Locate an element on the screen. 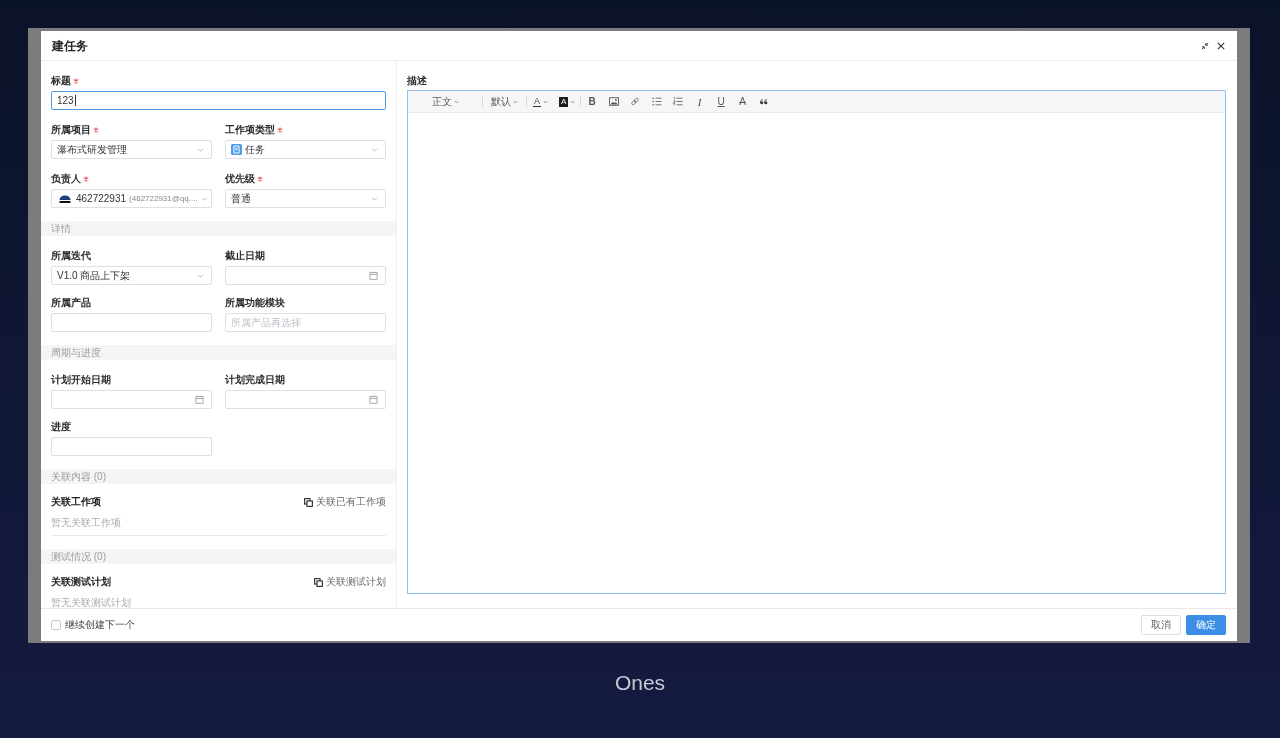  document-icon is located at coordinates (236, 149).